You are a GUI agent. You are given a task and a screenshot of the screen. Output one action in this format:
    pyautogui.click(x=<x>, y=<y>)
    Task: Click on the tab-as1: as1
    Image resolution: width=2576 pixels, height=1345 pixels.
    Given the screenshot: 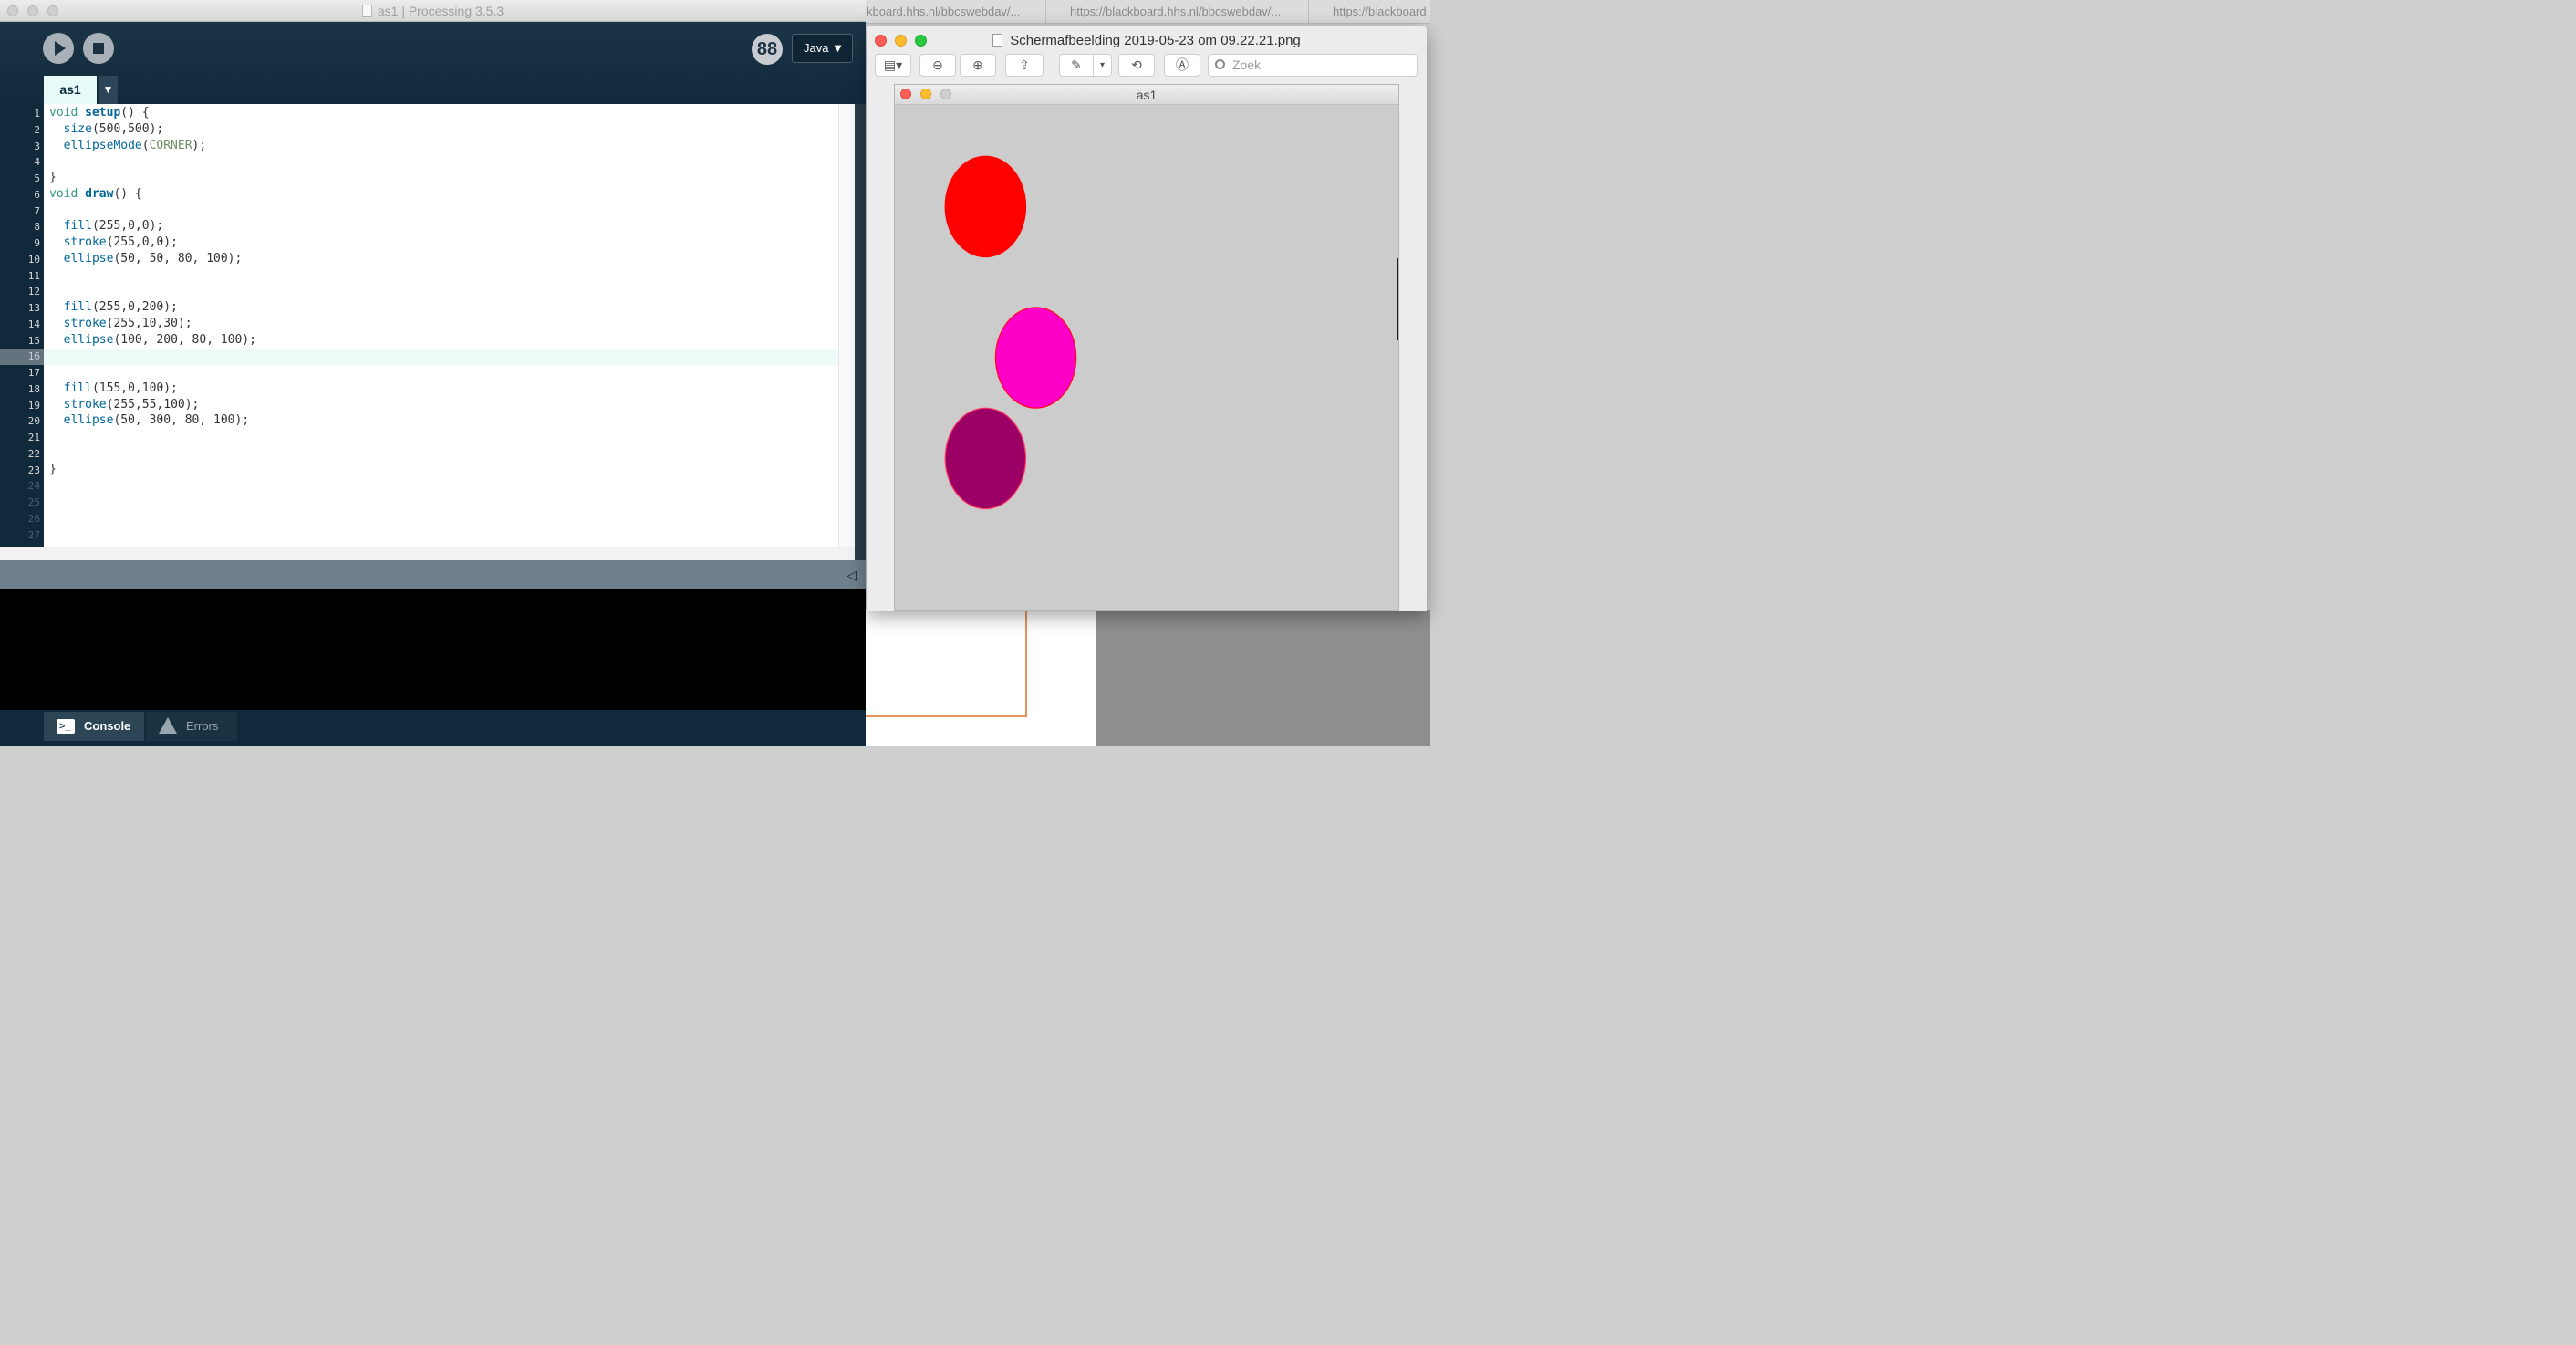 What is the action you would take?
    pyautogui.click(x=70, y=90)
    